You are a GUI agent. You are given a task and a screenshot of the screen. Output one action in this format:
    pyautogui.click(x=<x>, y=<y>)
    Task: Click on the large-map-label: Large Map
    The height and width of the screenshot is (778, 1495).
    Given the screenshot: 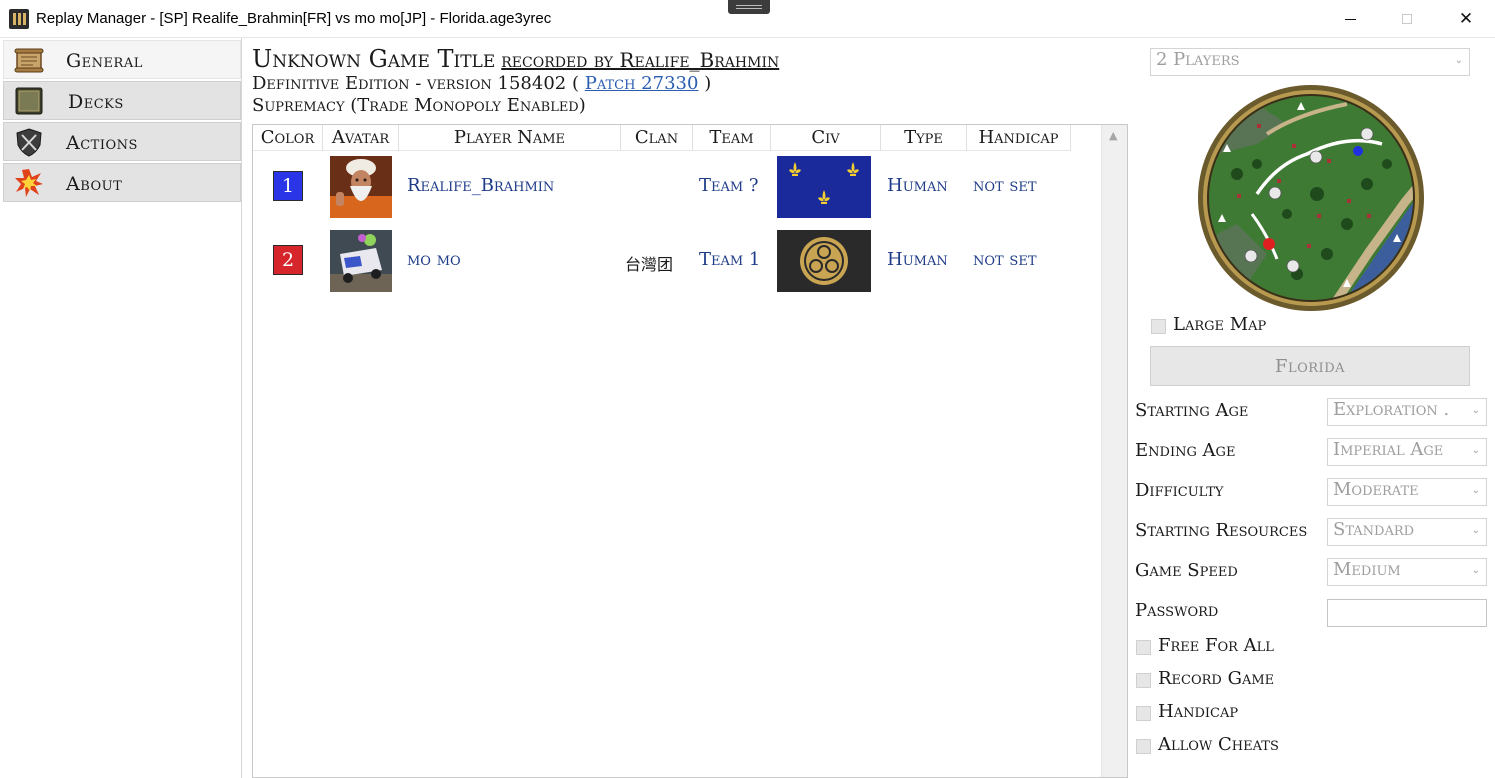 What is the action you would take?
    pyautogui.click(x=1220, y=324)
    